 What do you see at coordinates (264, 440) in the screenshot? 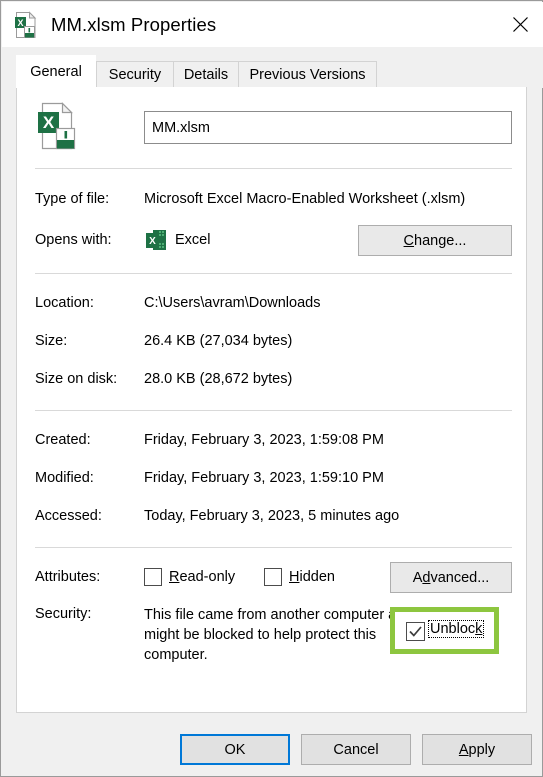
I see `created-value: Friday, February 3, 2023, 1:59:08 PM` at bounding box center [264, 440].